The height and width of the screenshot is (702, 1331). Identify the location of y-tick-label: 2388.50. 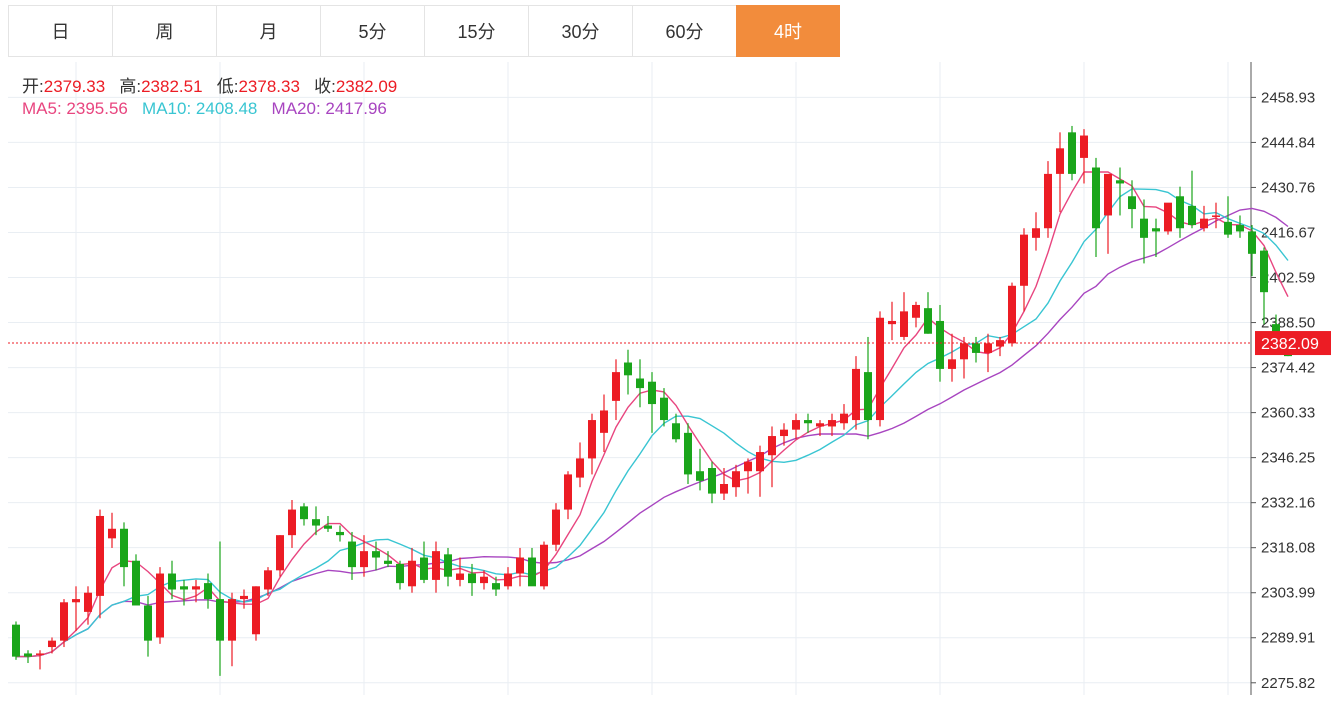
(1288, 323).